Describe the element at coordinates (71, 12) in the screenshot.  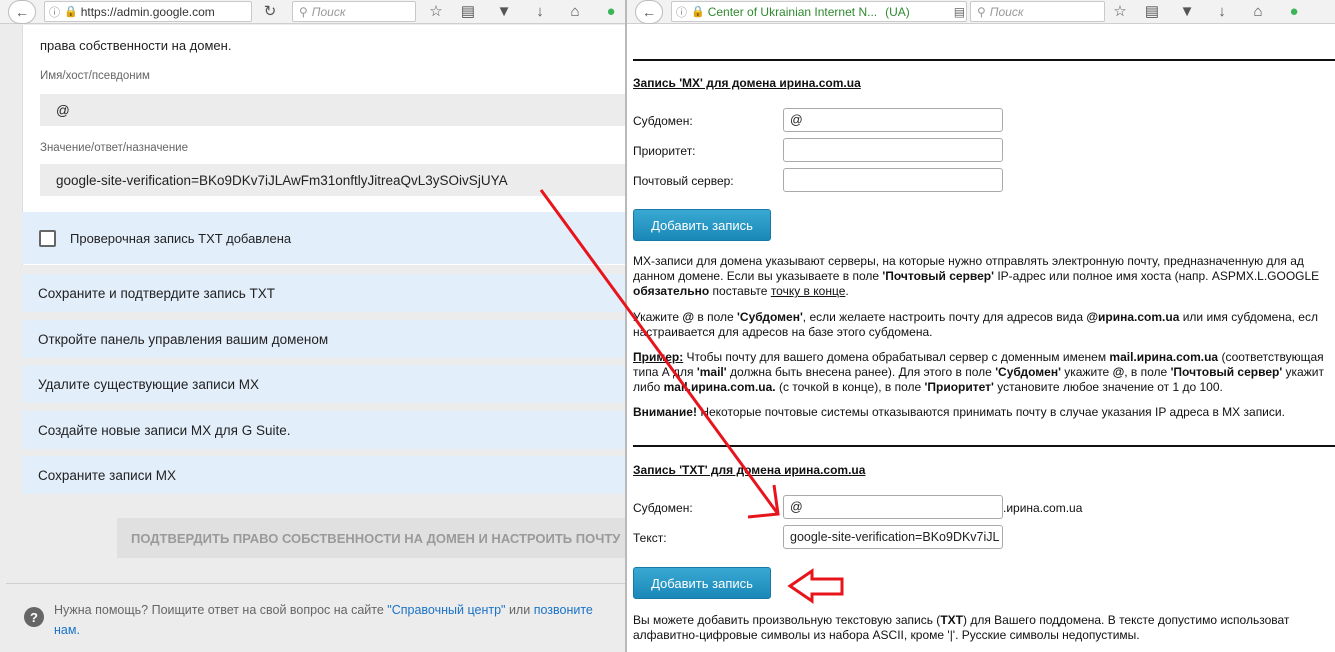
I see `lock-icon: 🔒` at that location.